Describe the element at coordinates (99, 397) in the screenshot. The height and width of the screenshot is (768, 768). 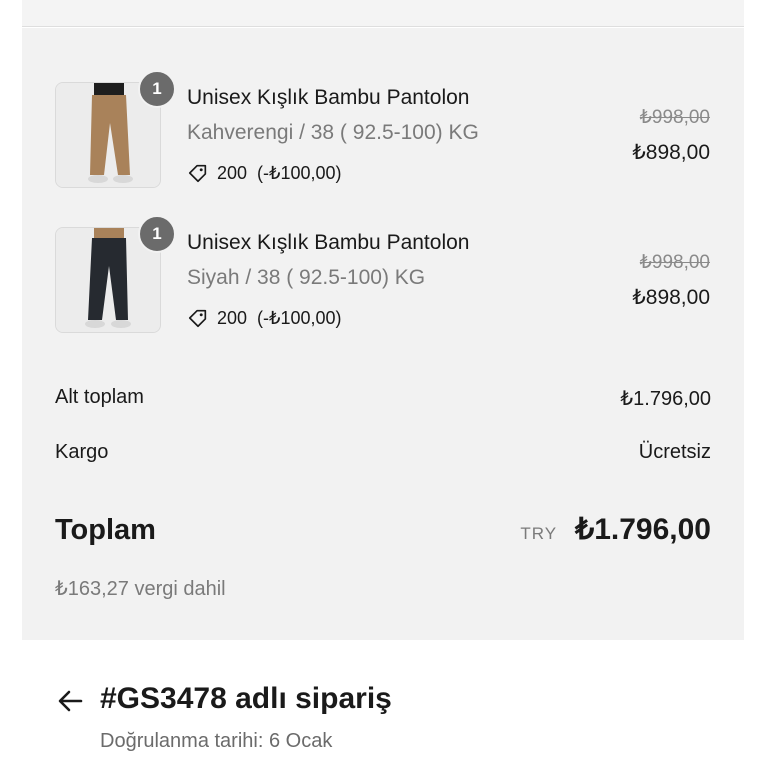
I see `subtotal-label: Alt toplam` at that location.